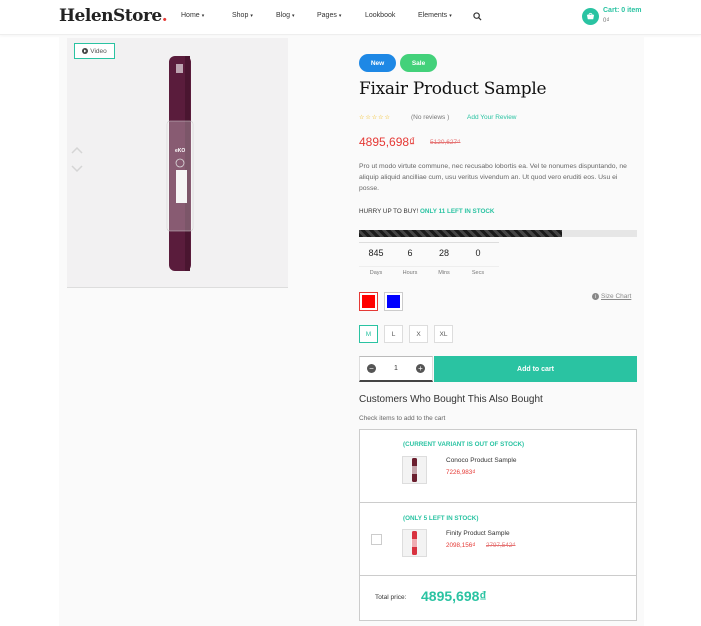 This screenshot has width=701, height=626. Describe the element at coordinates (420, 368) in the screenshot. I see `plus-icon: +` at that location.